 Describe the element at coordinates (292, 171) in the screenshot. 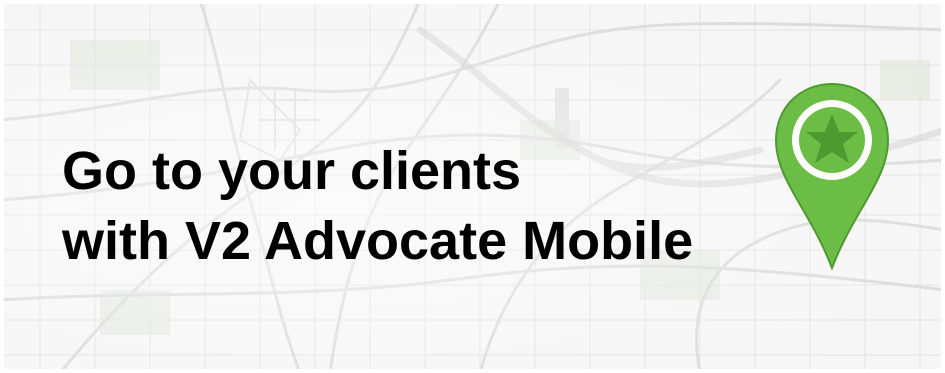

I see `headline-line-1: Go to your clients` at that location.